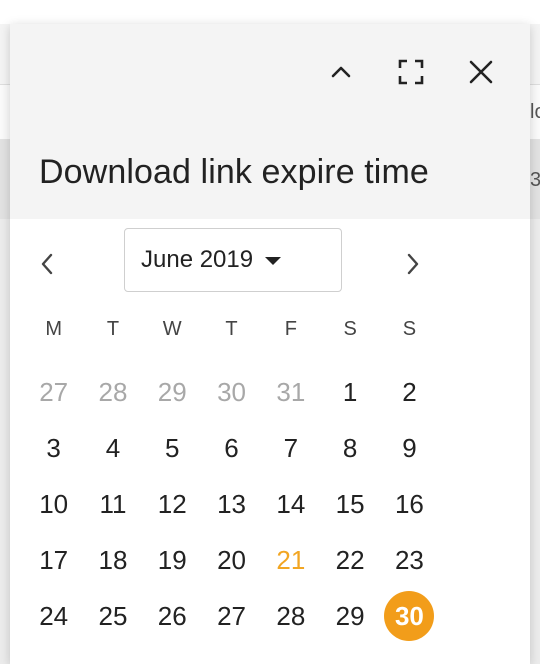 The width and height of the screenshot is (540, 664). I want to click on chevron-up-icon, so click(341, 72).